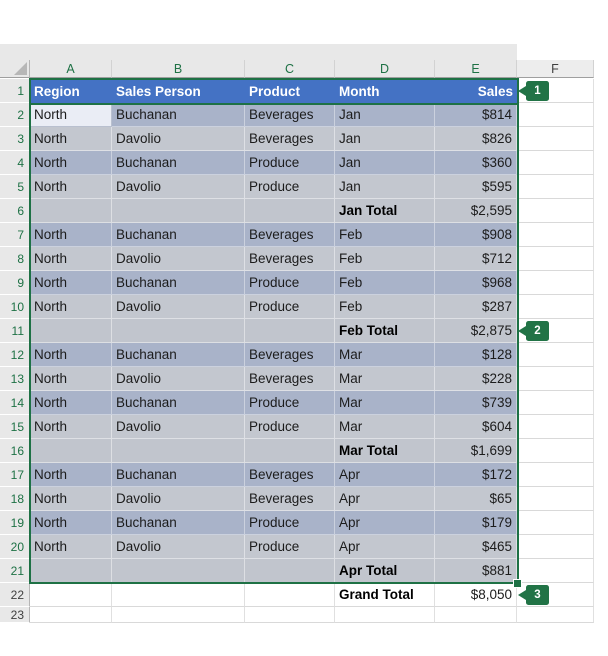 This screenshot has height=656, width=608. I want to click on cell-A21, so click(71, 571).